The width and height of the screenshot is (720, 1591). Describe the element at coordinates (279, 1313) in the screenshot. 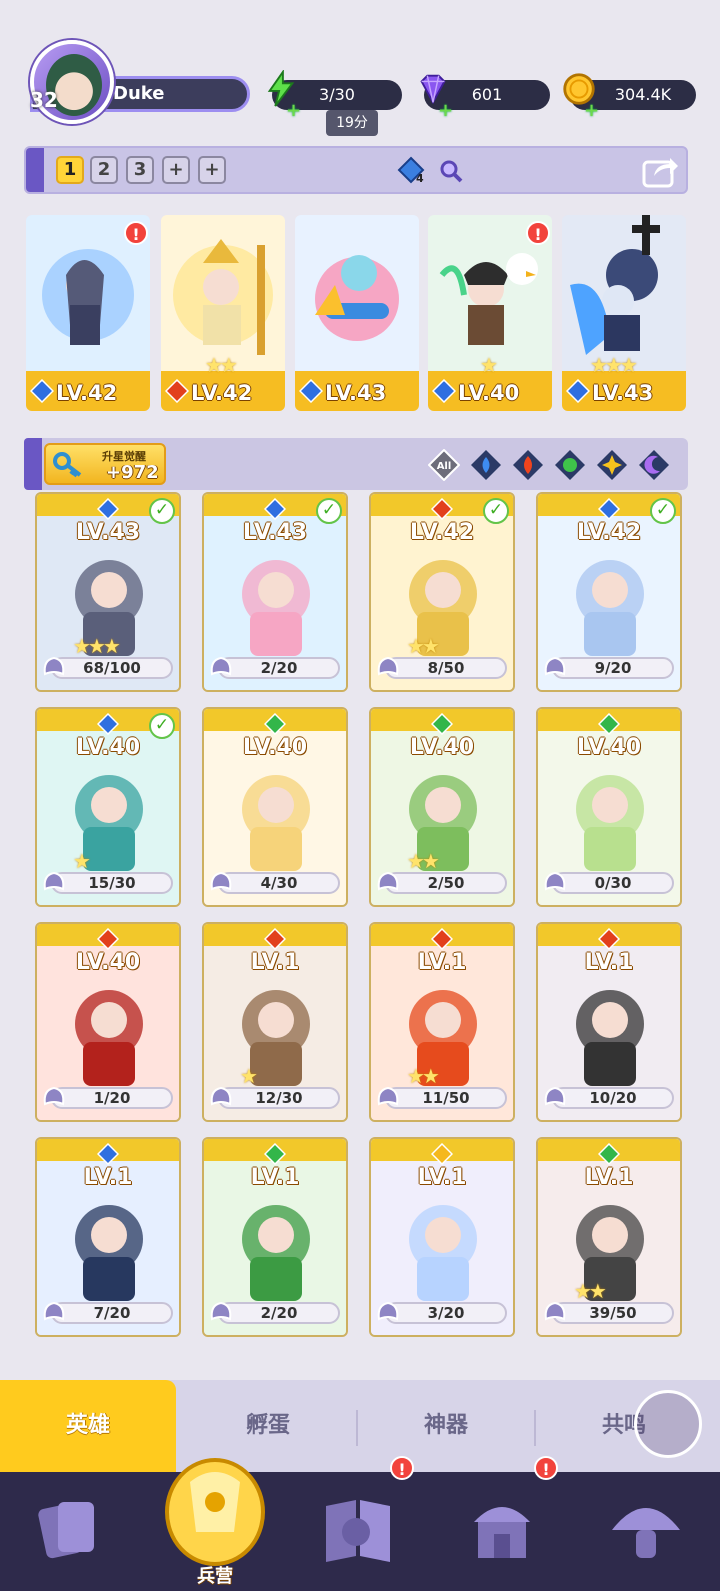

I see `shard-progress: 2/20` at that location.